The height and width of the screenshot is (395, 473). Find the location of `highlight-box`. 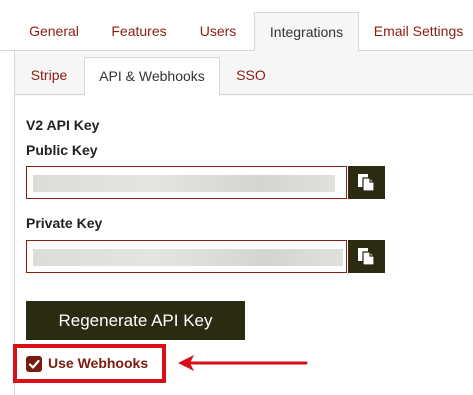

highlight-box is located at coordinates (89, 363).